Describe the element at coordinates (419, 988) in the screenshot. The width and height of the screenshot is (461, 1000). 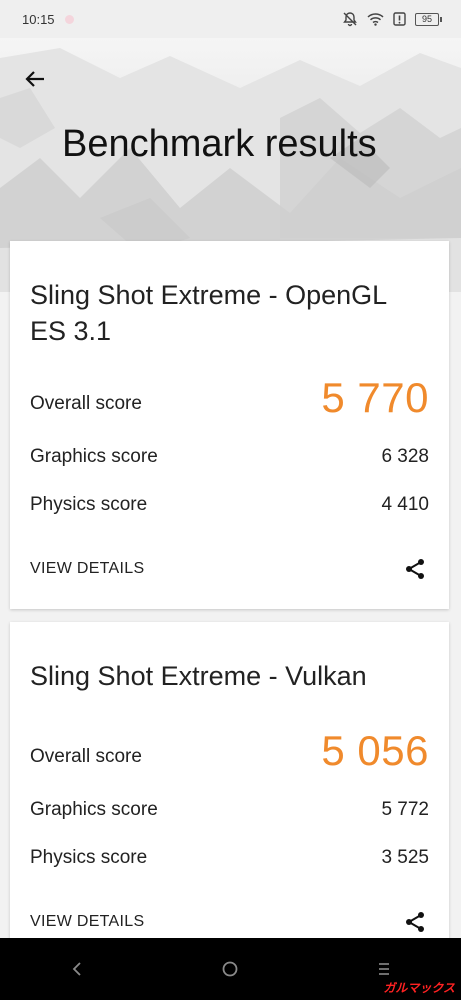
I see `watermark-logo: ガルマックス` at that location.